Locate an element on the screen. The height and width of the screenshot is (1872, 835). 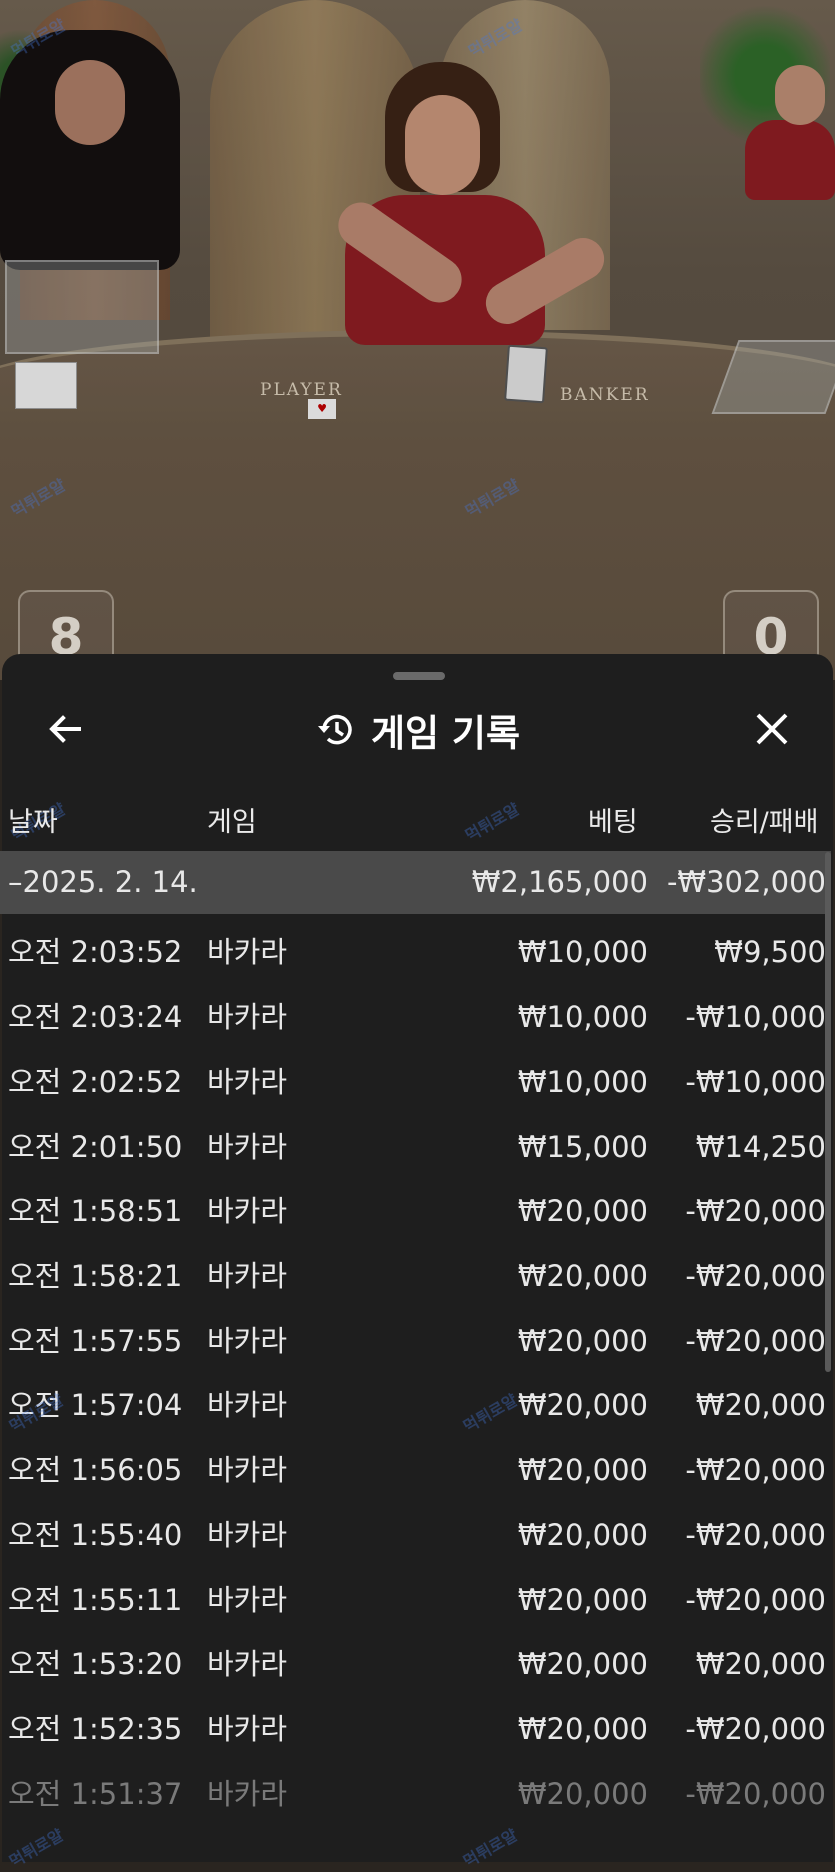
page-title: 게임 기록 is located at coordinates (445, 733).